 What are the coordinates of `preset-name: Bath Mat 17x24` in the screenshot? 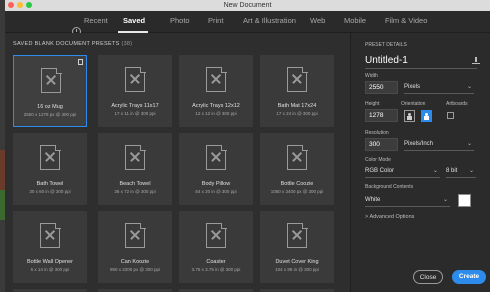 It's located at (297, 106).